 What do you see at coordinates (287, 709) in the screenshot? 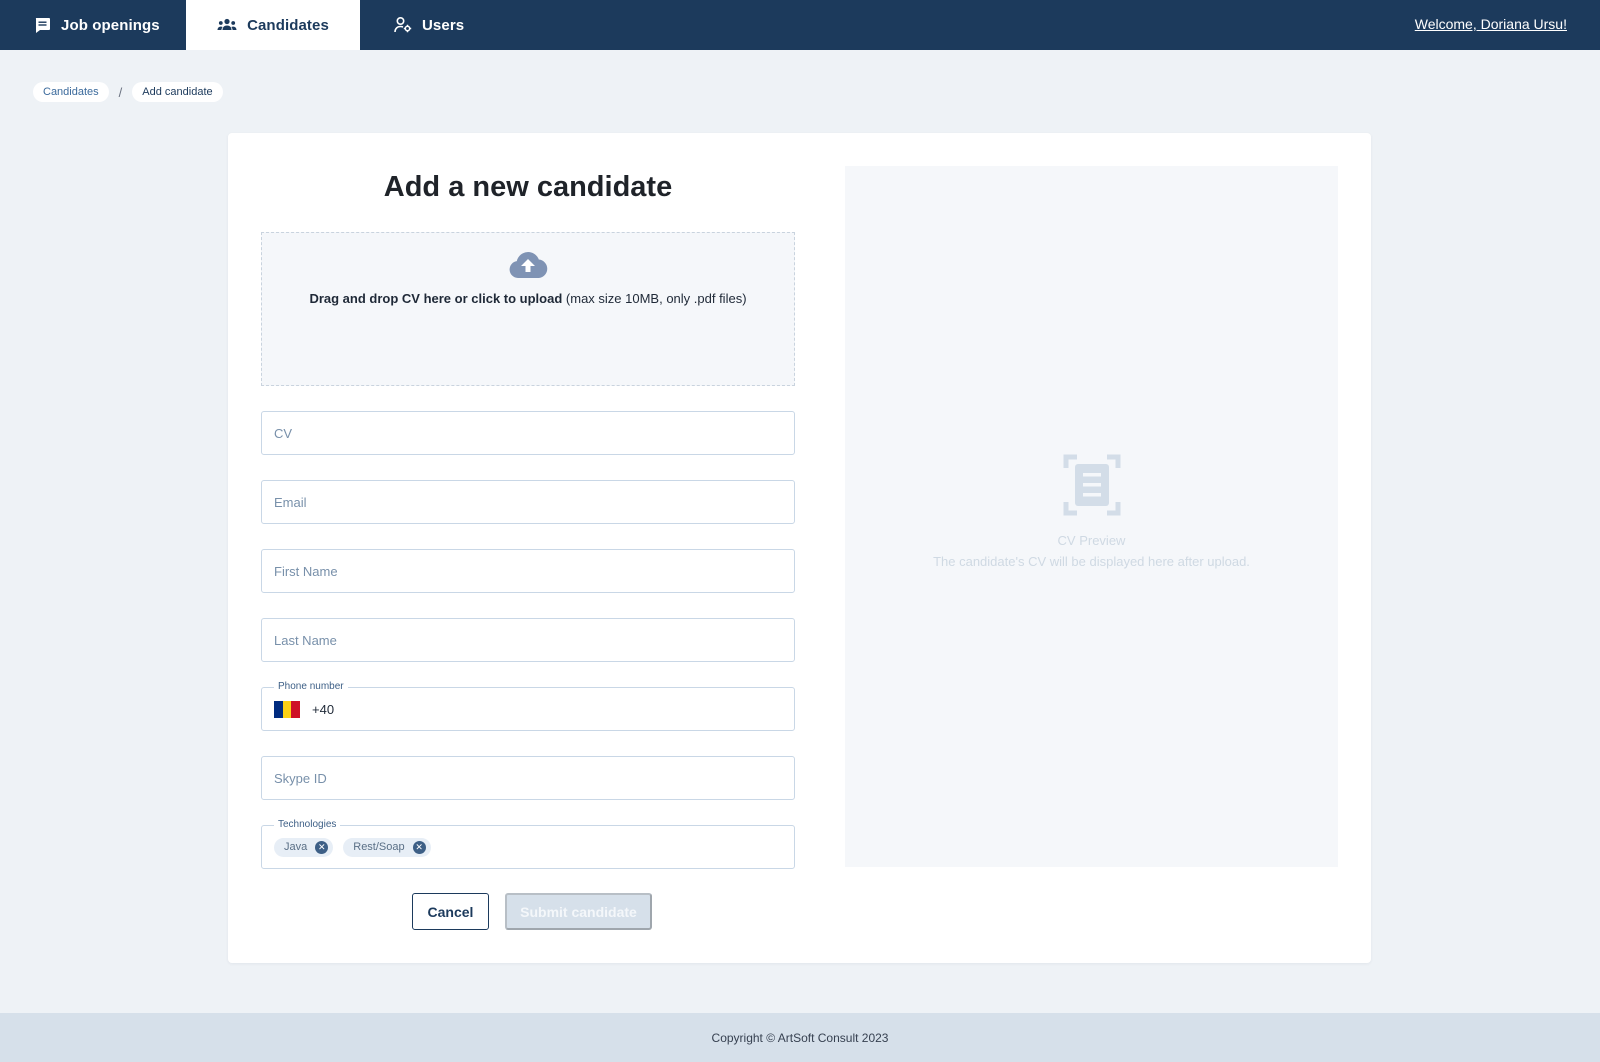
I see `romania-flag-icon` at bounding box center [287, 709].